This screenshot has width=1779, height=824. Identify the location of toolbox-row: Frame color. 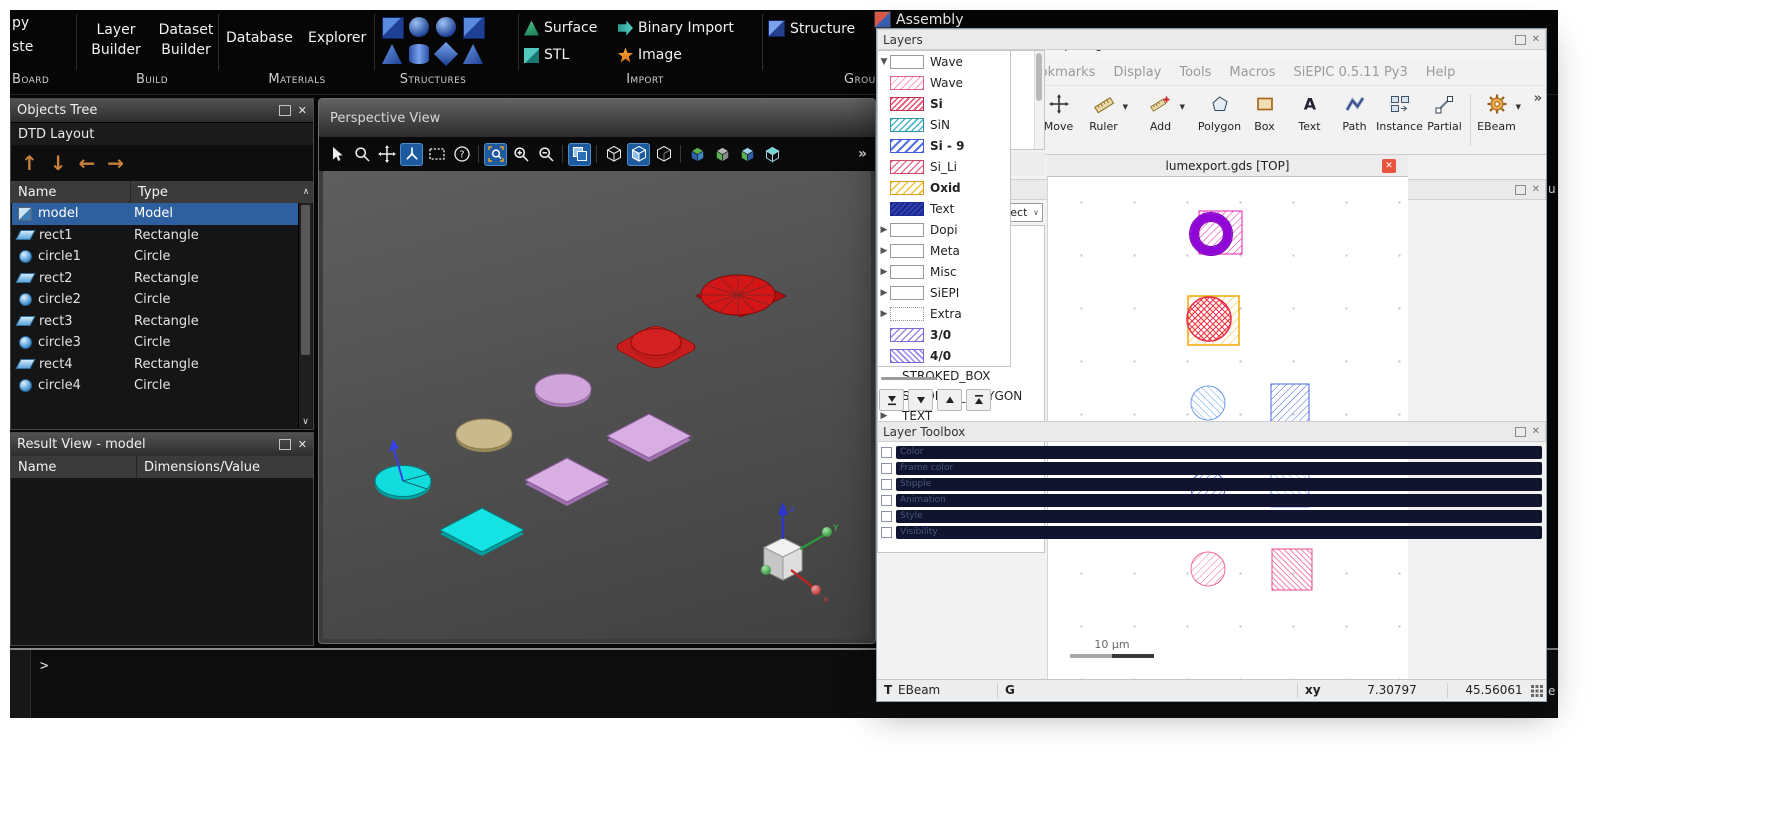
(1211, 468).